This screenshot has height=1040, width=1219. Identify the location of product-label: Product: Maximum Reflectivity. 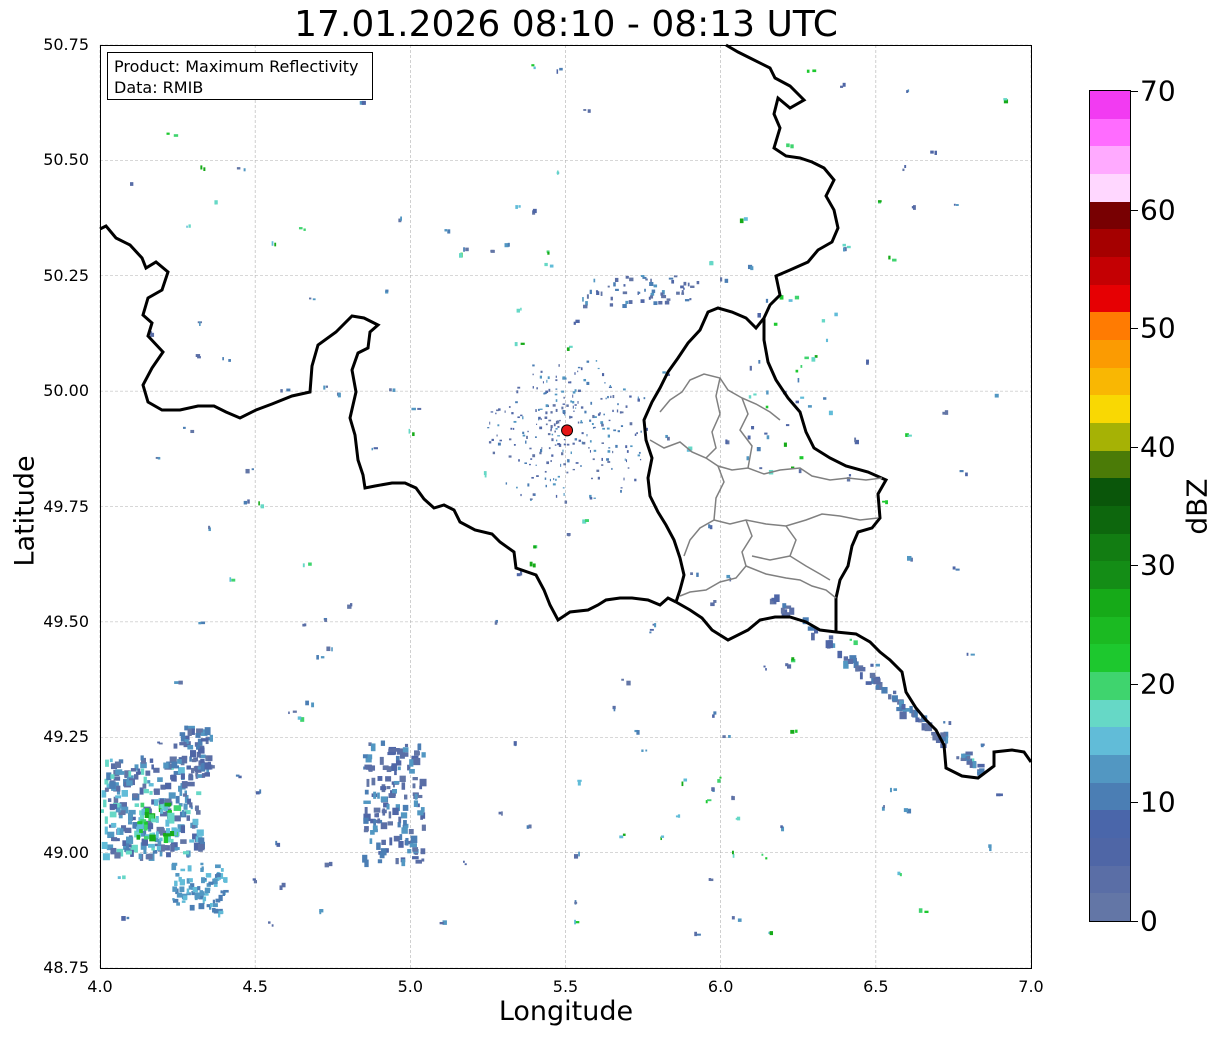
(236, 66).